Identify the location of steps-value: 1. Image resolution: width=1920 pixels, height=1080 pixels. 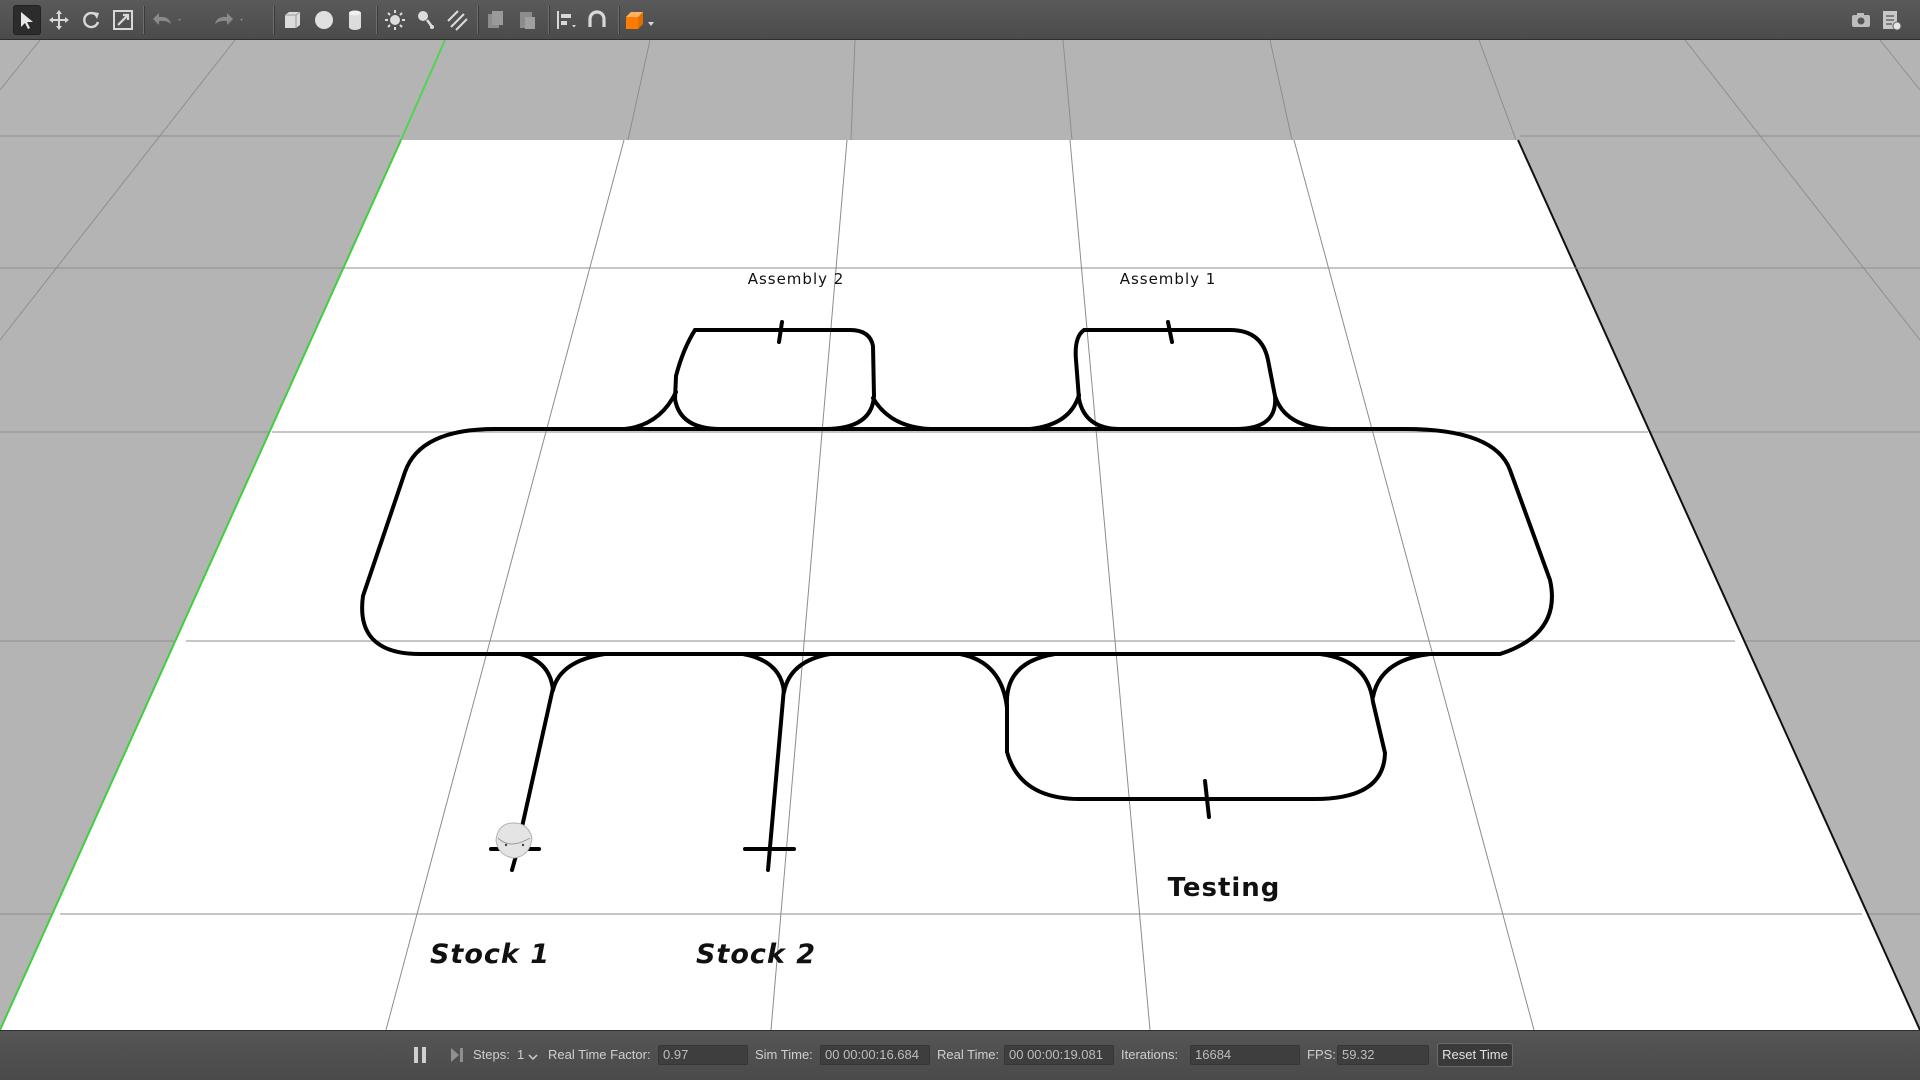
(520, 1054).